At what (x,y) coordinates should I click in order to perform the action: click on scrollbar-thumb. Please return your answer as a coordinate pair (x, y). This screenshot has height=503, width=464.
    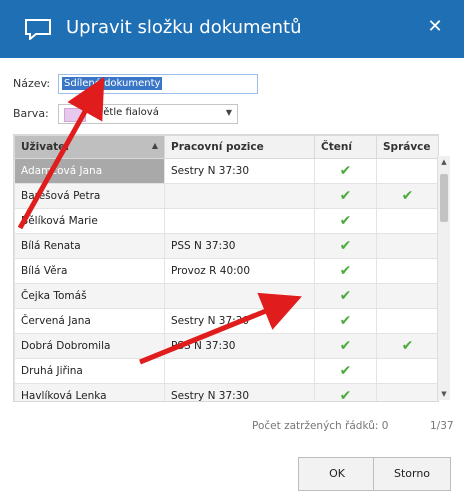
    Looking at the image, I should click on (444, 198).